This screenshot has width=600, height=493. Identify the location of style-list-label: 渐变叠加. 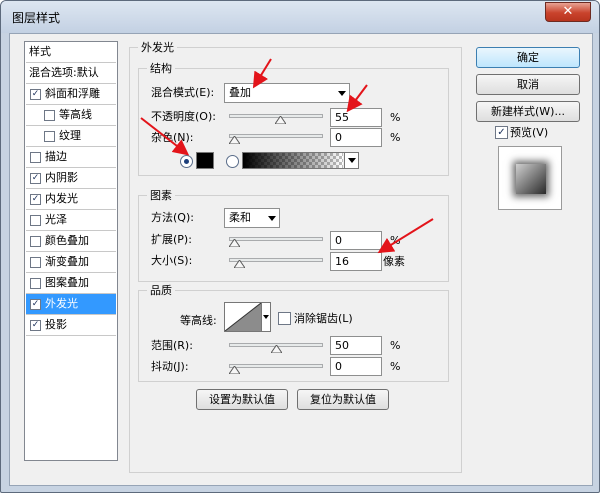
(67, 261).